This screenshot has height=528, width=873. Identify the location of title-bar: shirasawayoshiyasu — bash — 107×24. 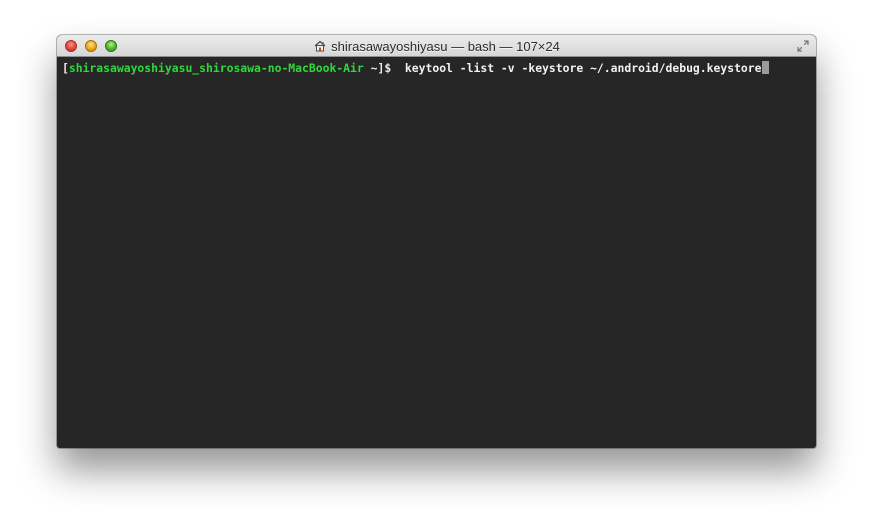
(436, 46).